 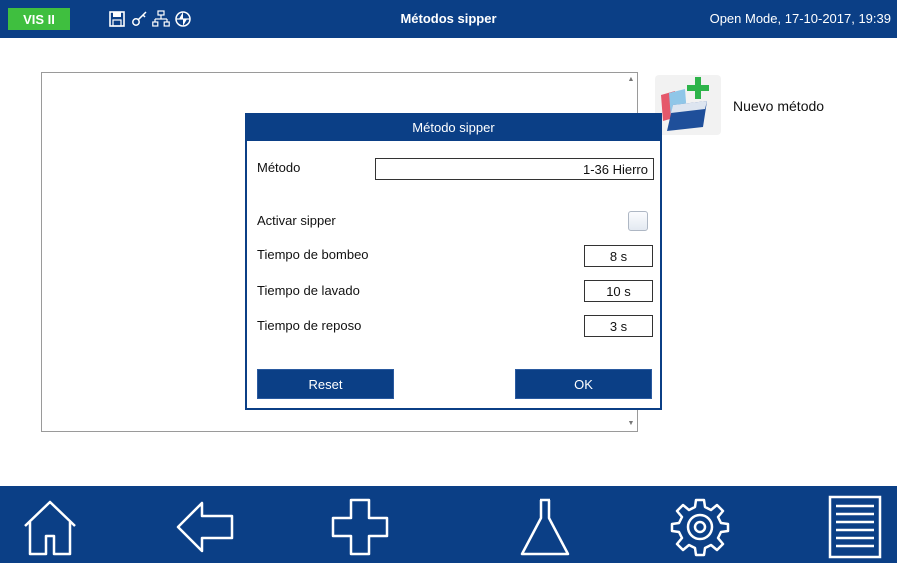 I want to click on wash-time-field, so click(x=618, y=291).